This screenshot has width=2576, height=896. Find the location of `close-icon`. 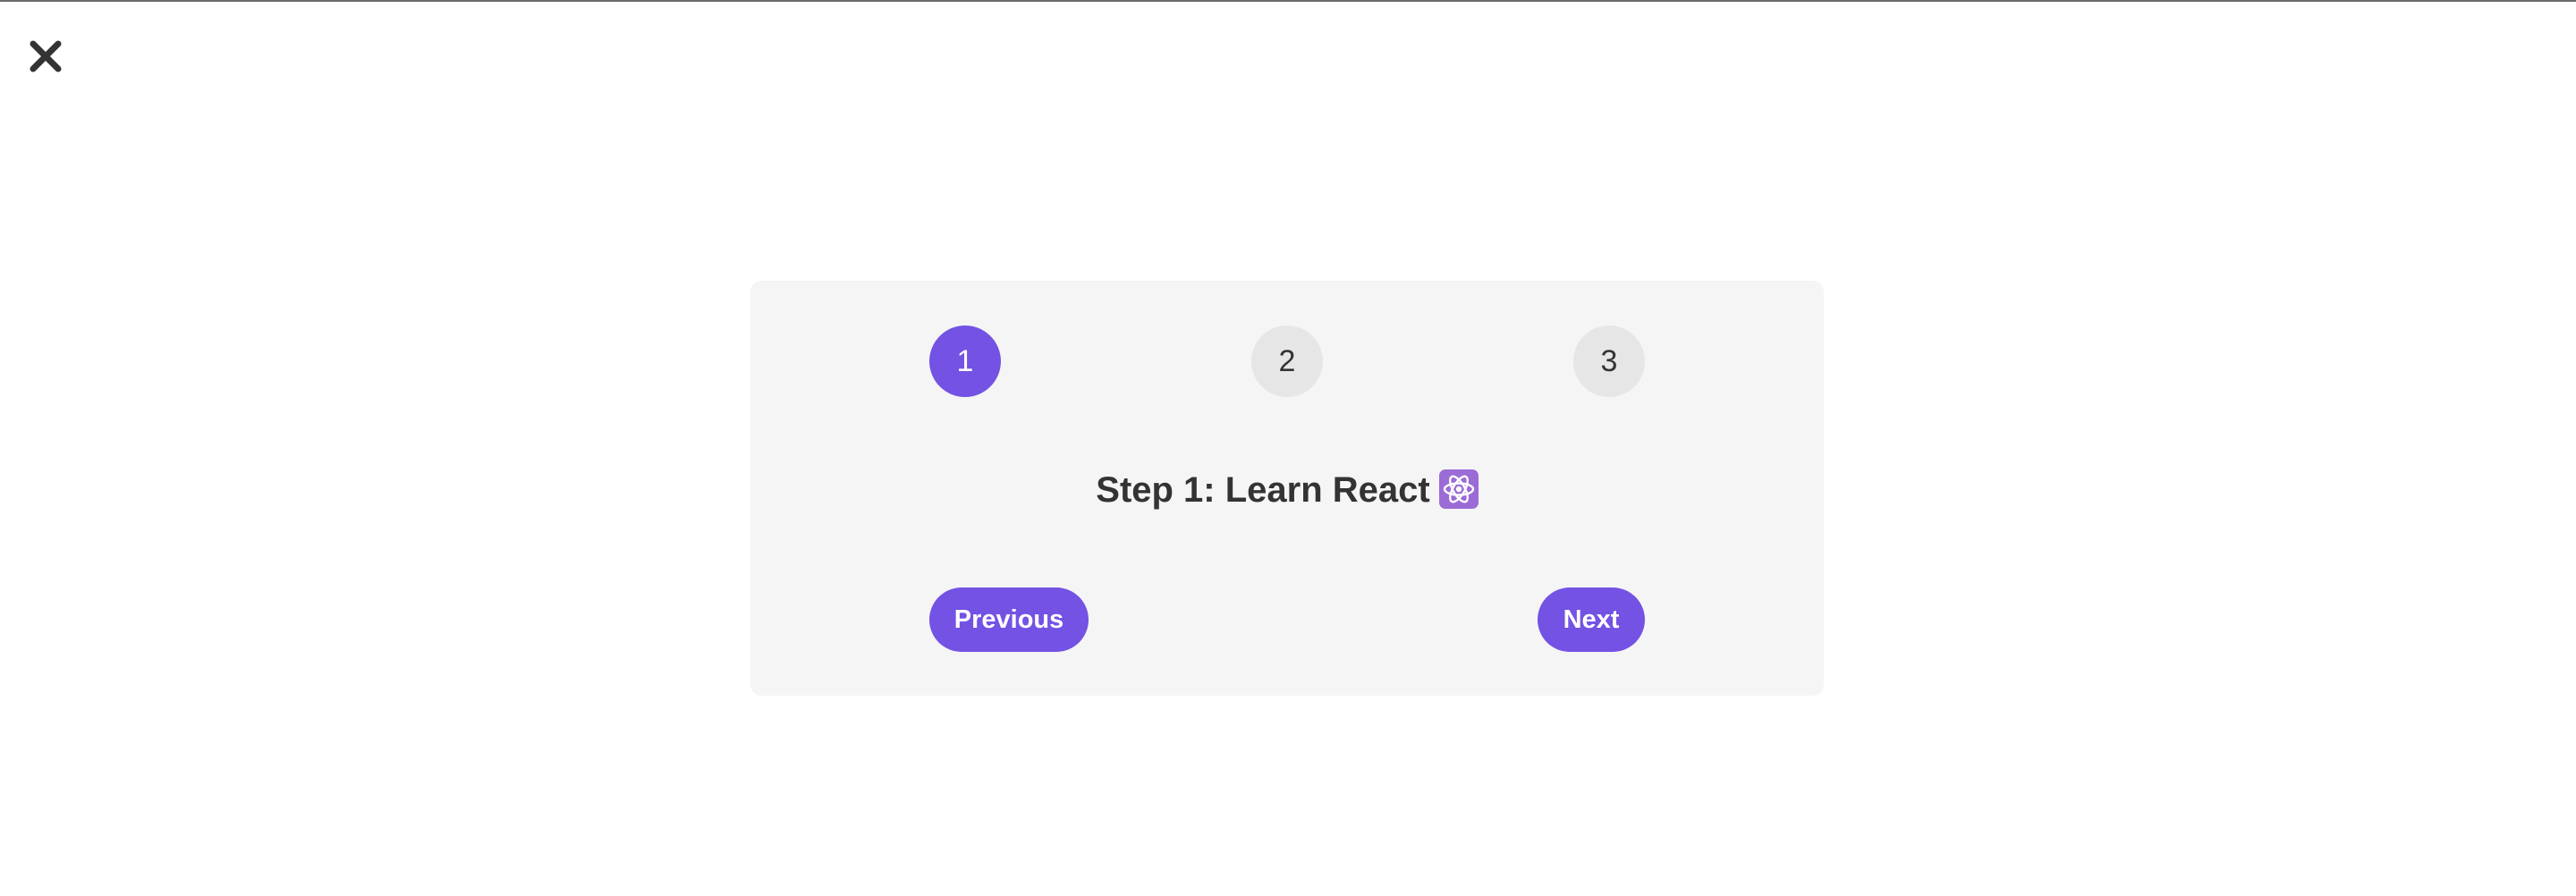

close-icon is located at coordinates (46, 56).